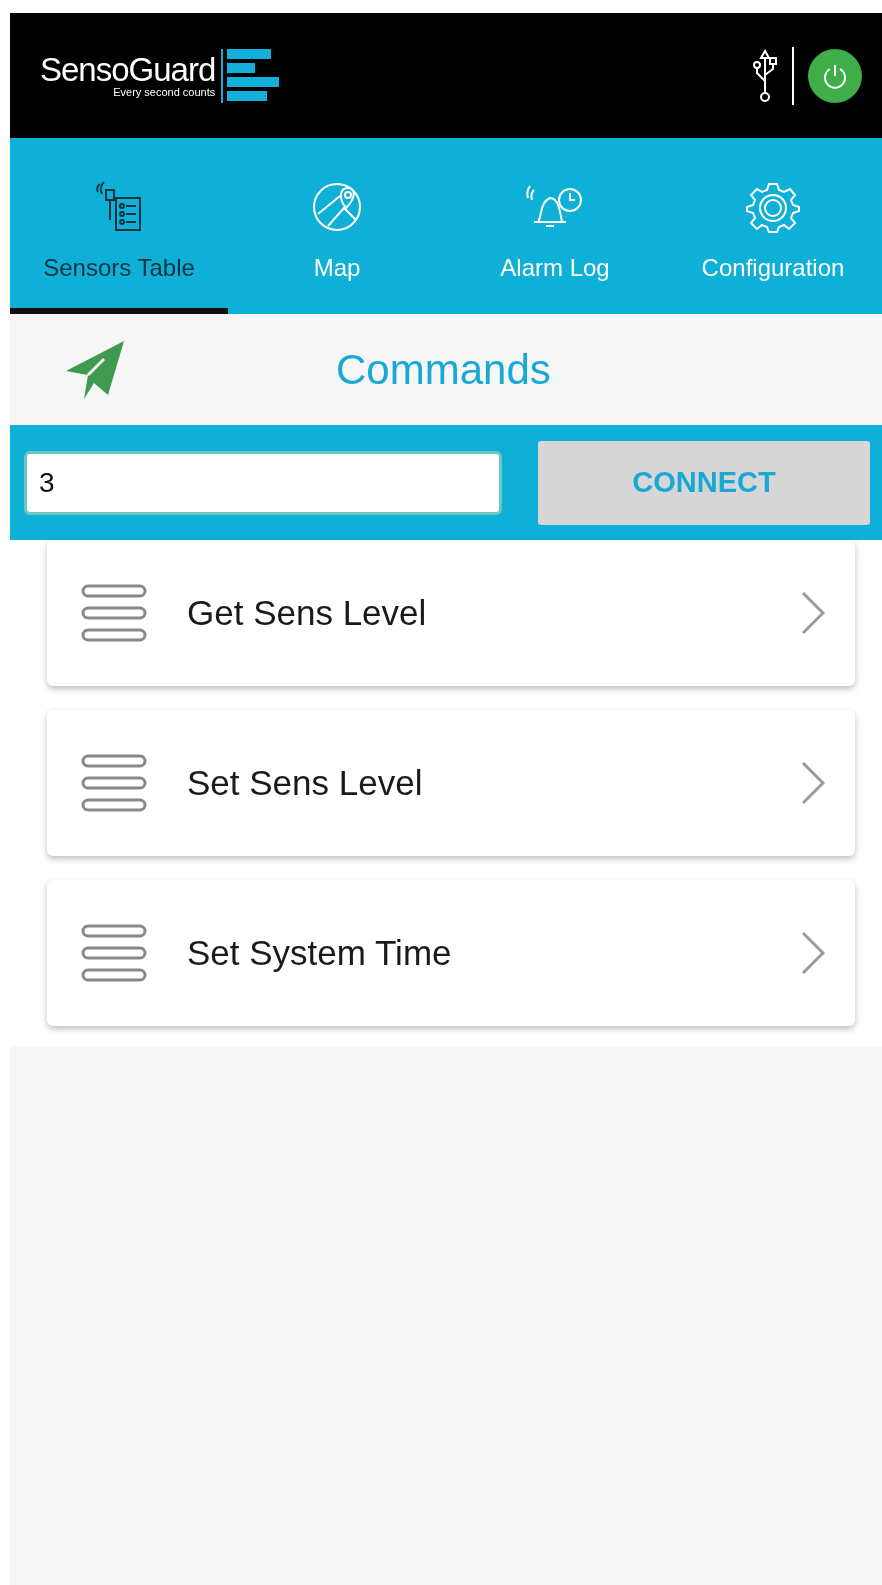  Describe the element at coordinates (765, 75) in the screenshot. I see `usb-icon` at that location.